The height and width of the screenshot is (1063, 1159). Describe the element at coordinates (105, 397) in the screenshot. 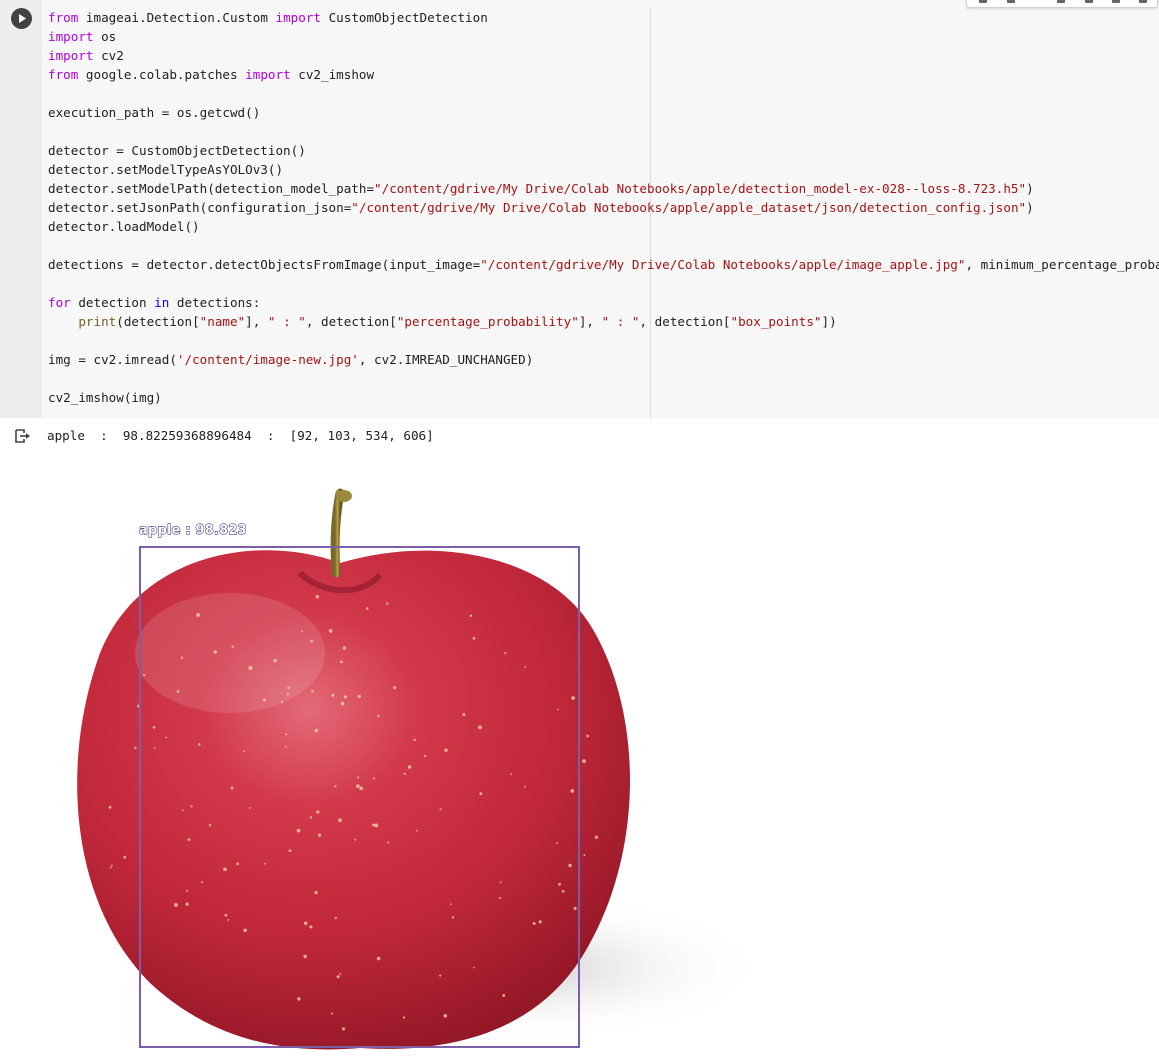

I see `code-line: cv2_imshow(img)` at that location.